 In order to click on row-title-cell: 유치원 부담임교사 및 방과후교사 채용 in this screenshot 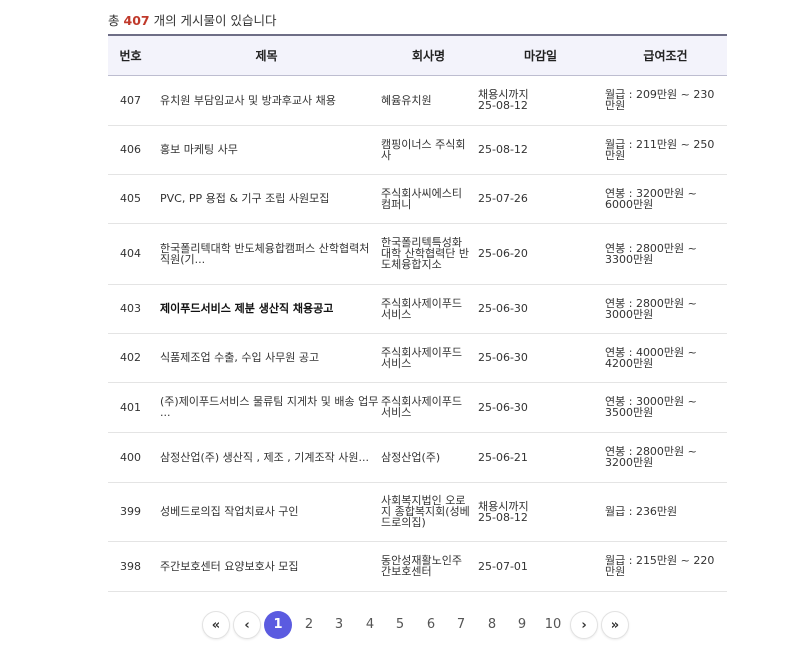, I will do `click(266, 100)`.